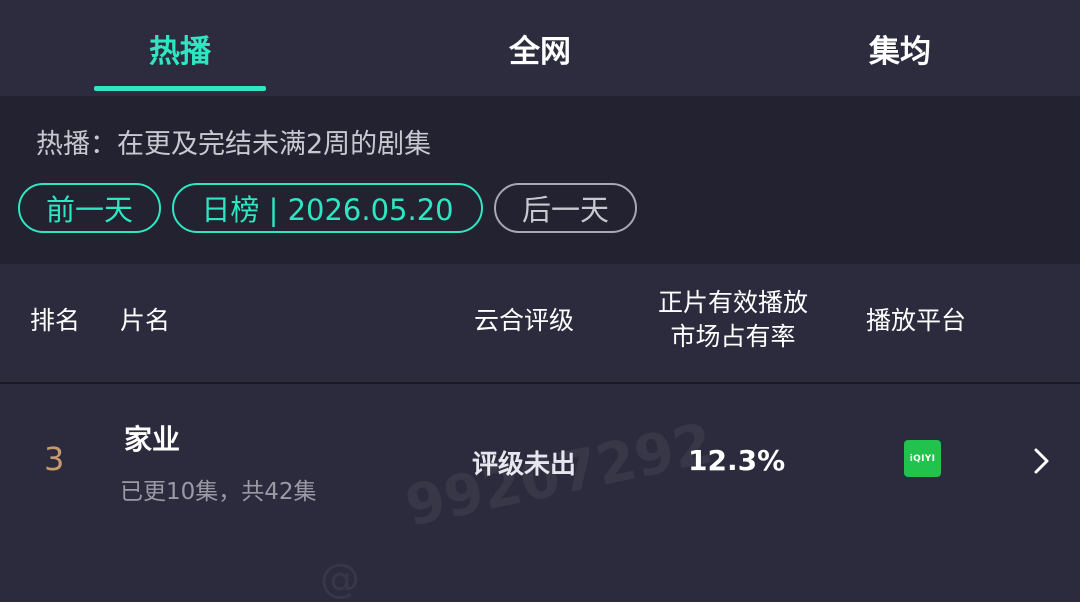  What do you see at coordinates (733, 336) in the screenshot?
I see `header-market-share-line2: 市场占有率` at bounding box center [733, 336].